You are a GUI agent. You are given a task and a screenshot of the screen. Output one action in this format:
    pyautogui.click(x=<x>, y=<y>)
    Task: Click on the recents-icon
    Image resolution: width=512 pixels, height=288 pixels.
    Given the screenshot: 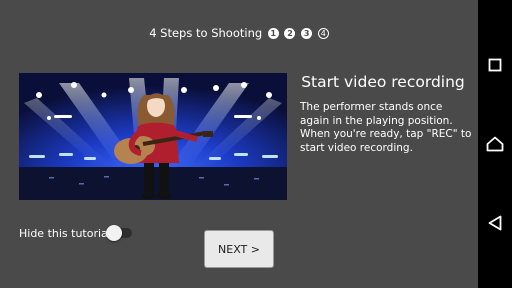 What is the action you would take?
    pyautogui.click(x=495, y=65)
    